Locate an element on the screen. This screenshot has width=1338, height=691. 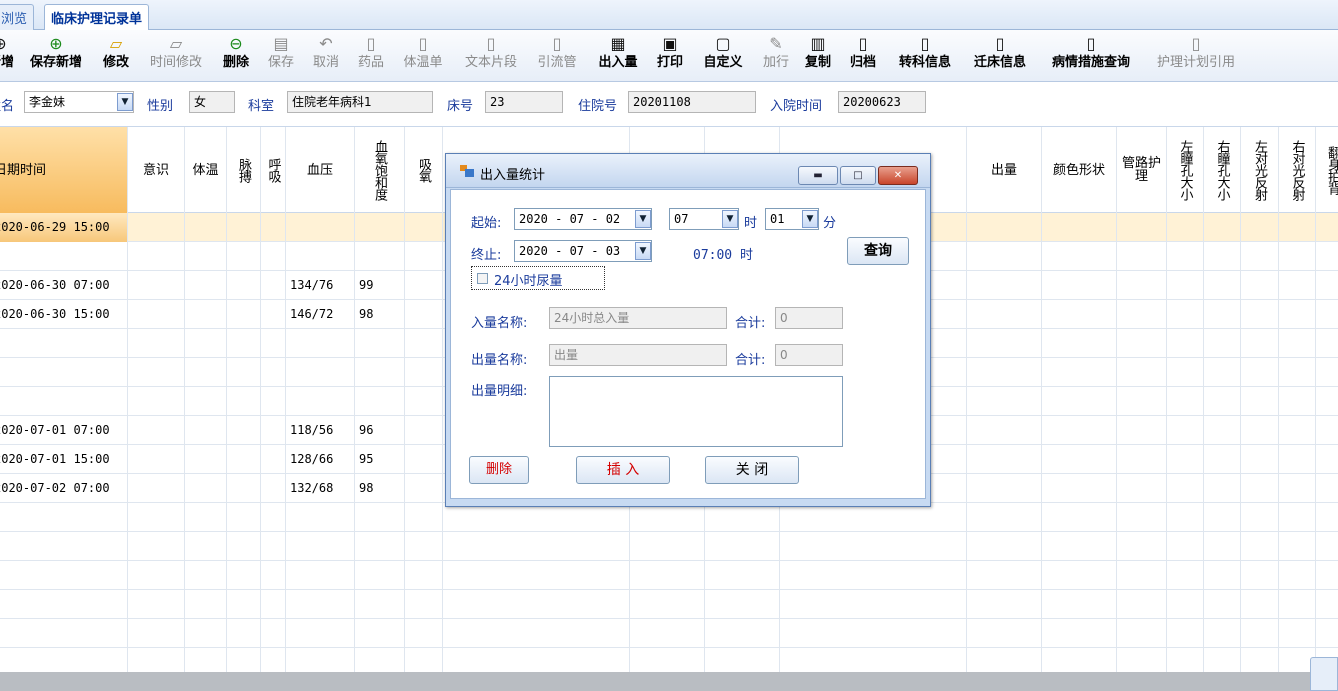
toolbar-text-fragment-button: ▯ 文本片段 is located at coordinates (491, 56).